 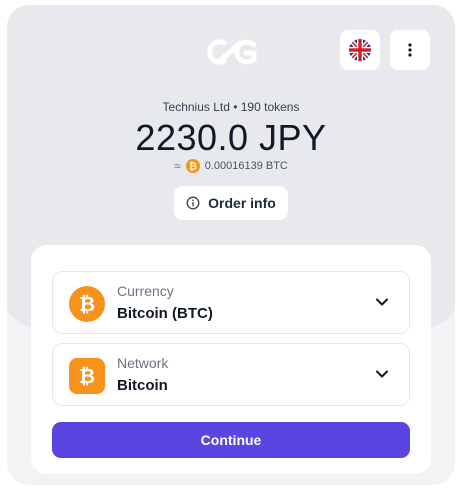 What do you see at coordinates (231, 137) in the screenshot?
I see `fiat-amount: 2230.0 JPY` at bounding box center [231, 137].